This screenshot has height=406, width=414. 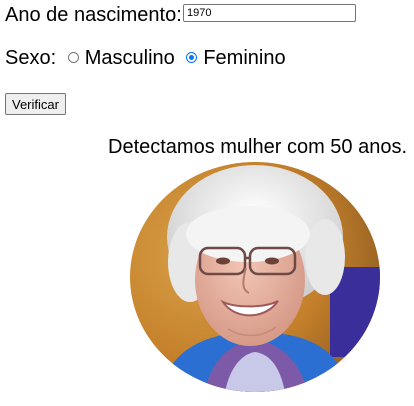 What do you see at coordinates (35, 104) in the screenshot?
I see `verify-button: Verificar` at bounding box center [35, 104].